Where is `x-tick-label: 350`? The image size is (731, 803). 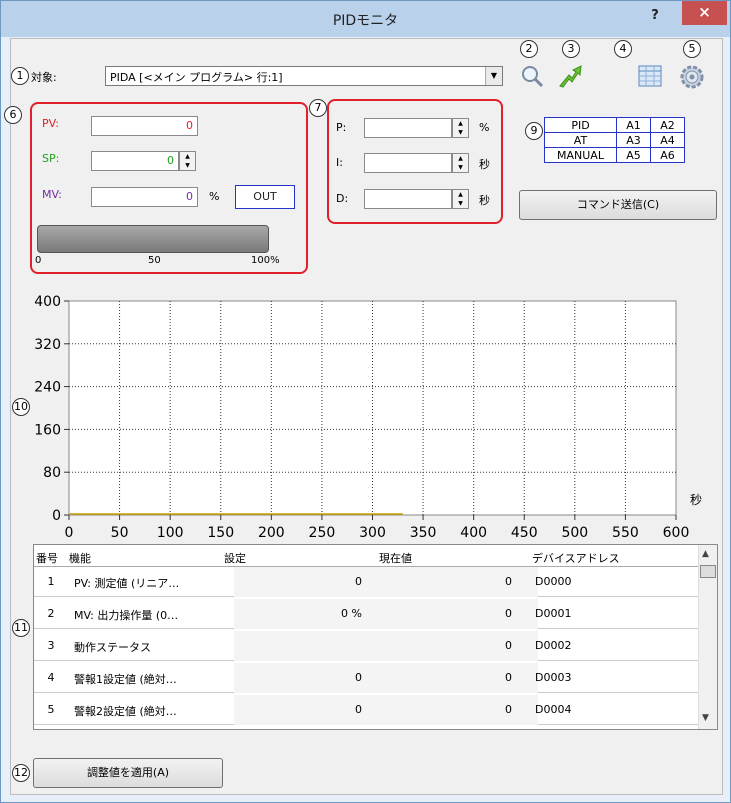
x-tick-label: 350 is located at coordinates (423, 533).